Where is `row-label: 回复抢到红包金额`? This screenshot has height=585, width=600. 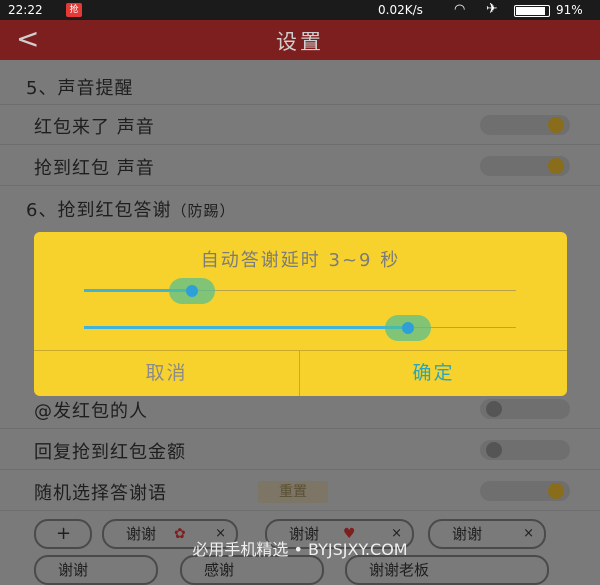 row-label: 回复抢到红包金额 is located at coordinates (110, 452).